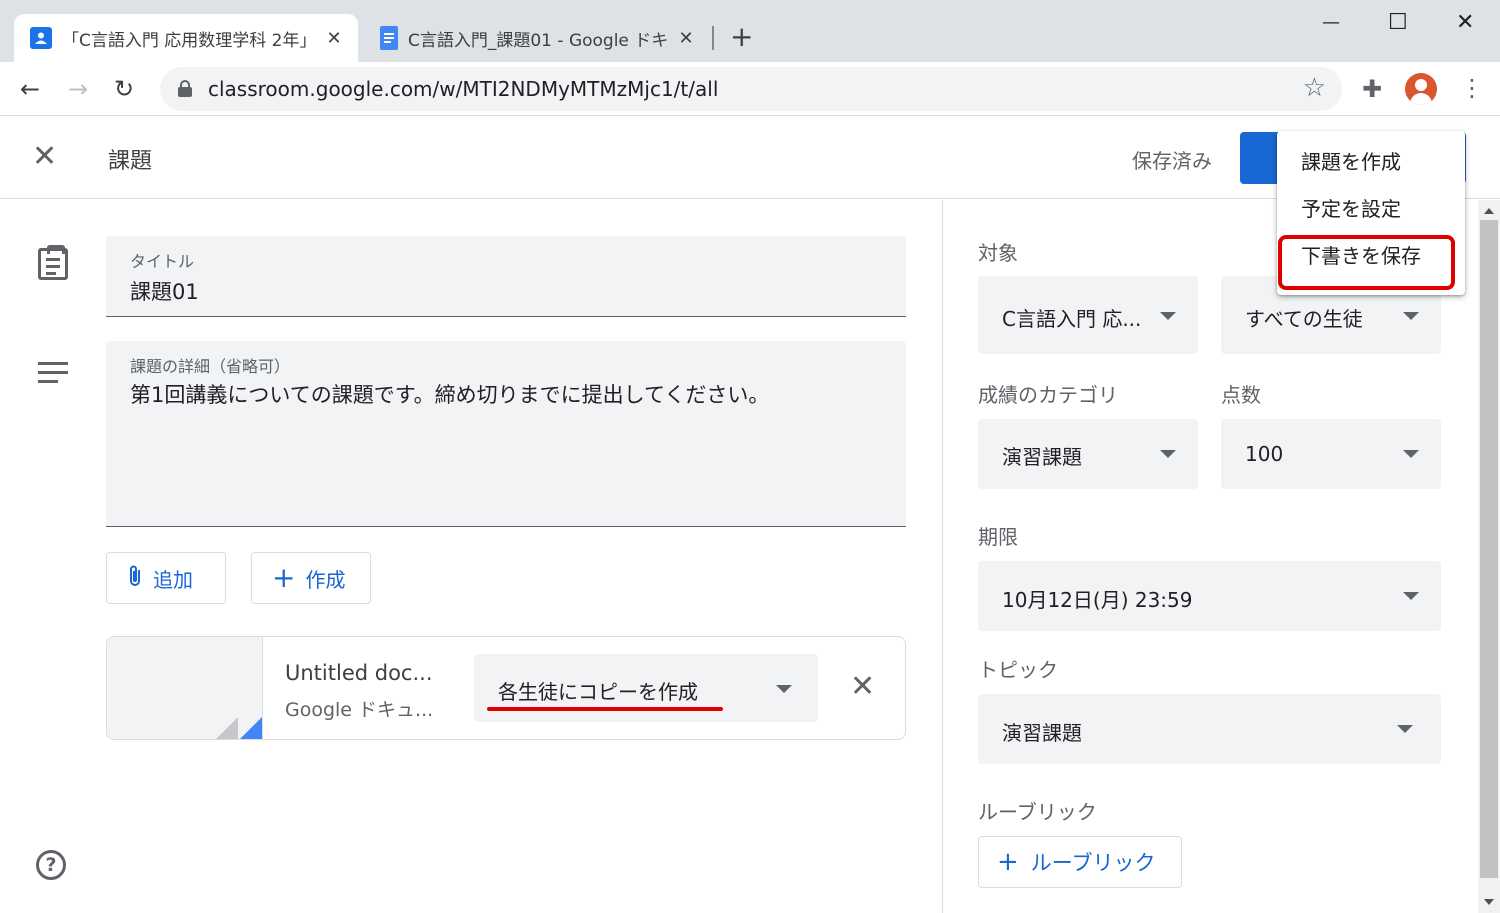 This screenshot has width=1500, height=913. I want to click on scrollbar, so click(1489, 556).